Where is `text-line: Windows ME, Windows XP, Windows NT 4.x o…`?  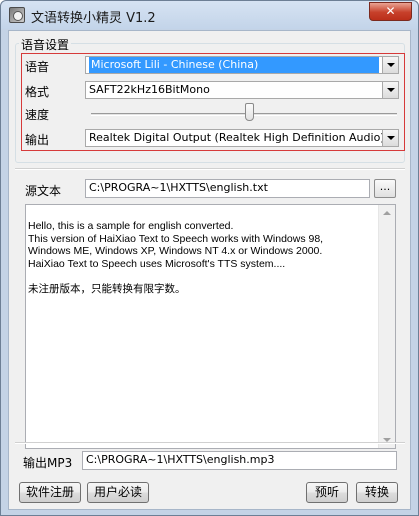
text-line: Windows ME, Windows XP, Windows NT 4.x o… is located at coordinates (175, 251).